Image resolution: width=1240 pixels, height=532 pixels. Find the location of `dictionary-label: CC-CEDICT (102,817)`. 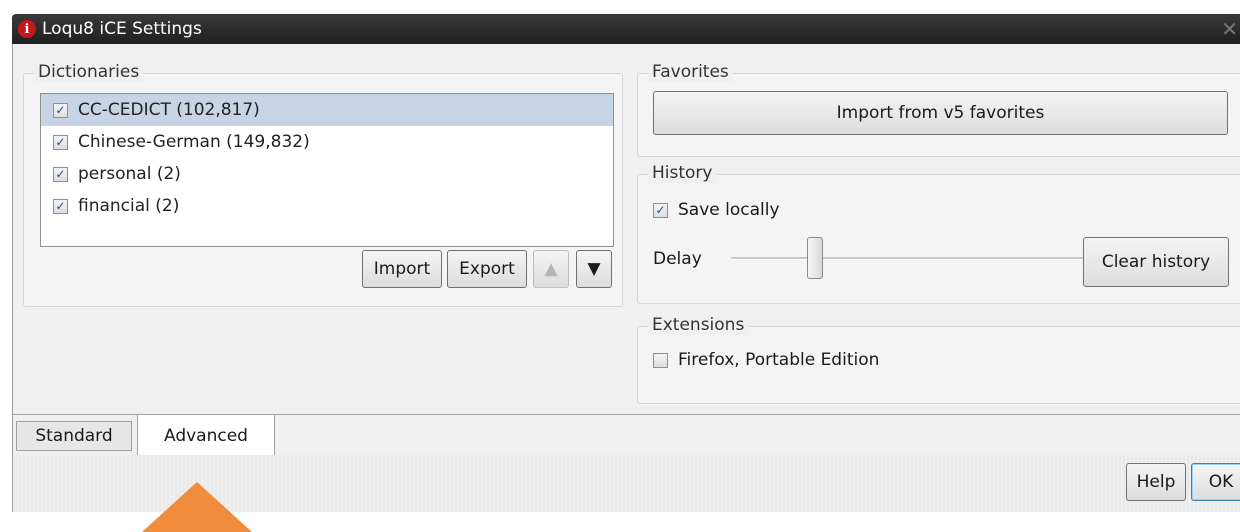

dictionary-label: CC-CEDICT (102,817) is located at coordinates (169, 110).